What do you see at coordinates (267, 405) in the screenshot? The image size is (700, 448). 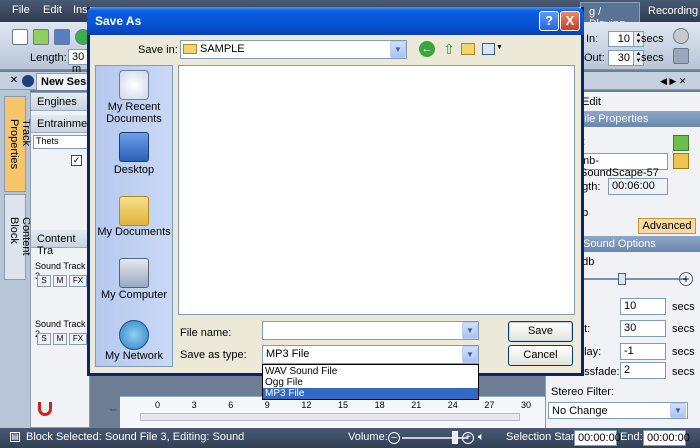 I see `timeline-tick: 9` at bounding box center [267, 405].